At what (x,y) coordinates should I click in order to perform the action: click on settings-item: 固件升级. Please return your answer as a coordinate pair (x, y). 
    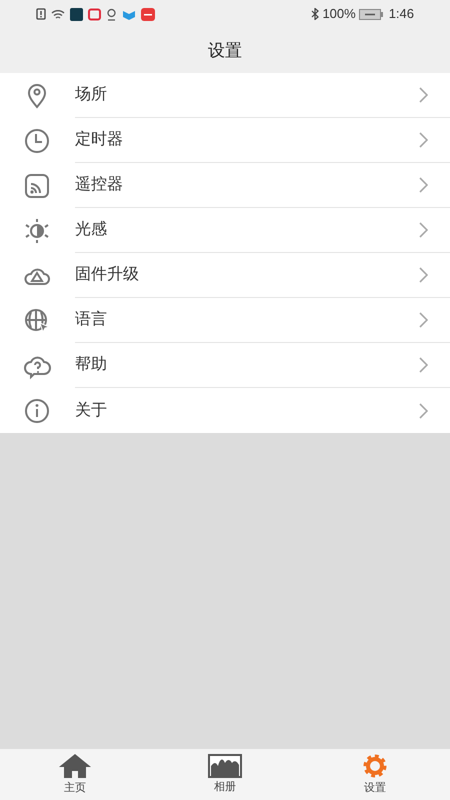
    Looking at the image, I should click on (225, 275).